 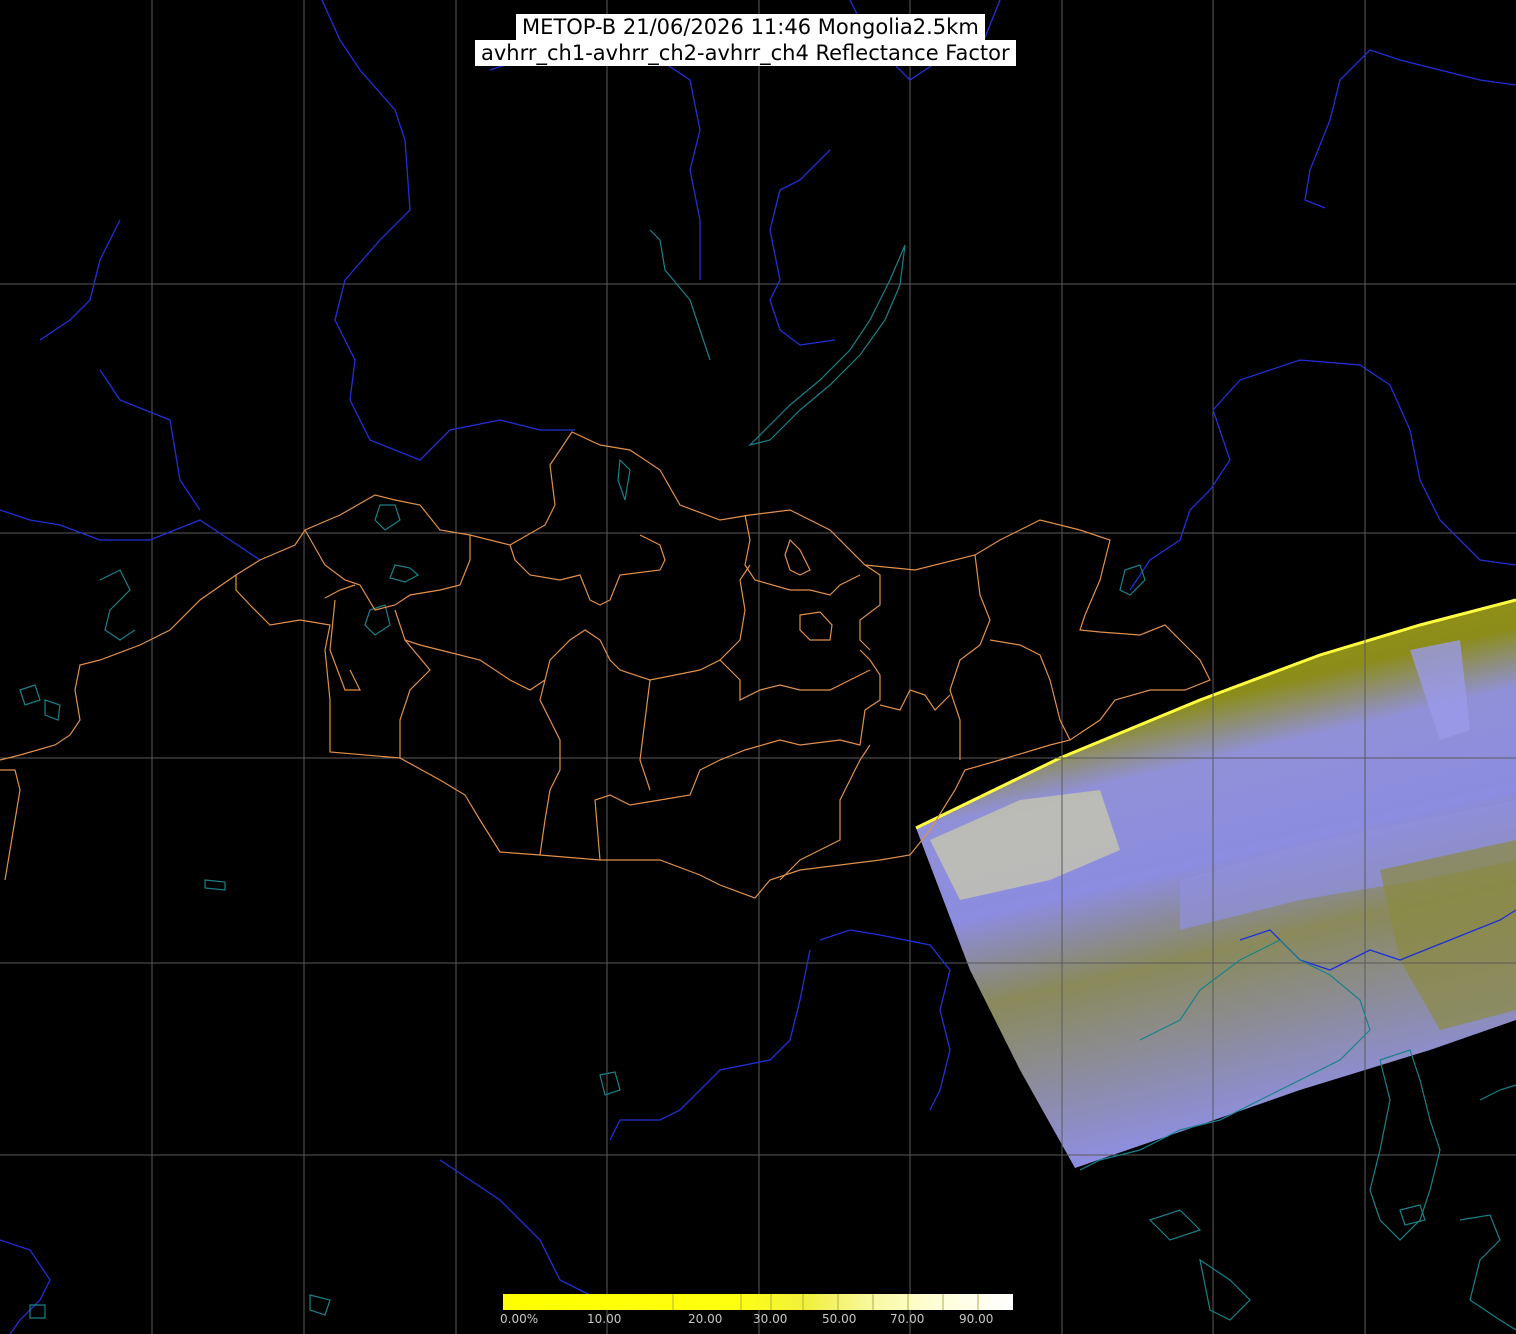 What do you see at coordinates (519, 1319) in the screenshot?
I see `colorbar-label-0: 0.00%` at bounding box center [519, 1319].